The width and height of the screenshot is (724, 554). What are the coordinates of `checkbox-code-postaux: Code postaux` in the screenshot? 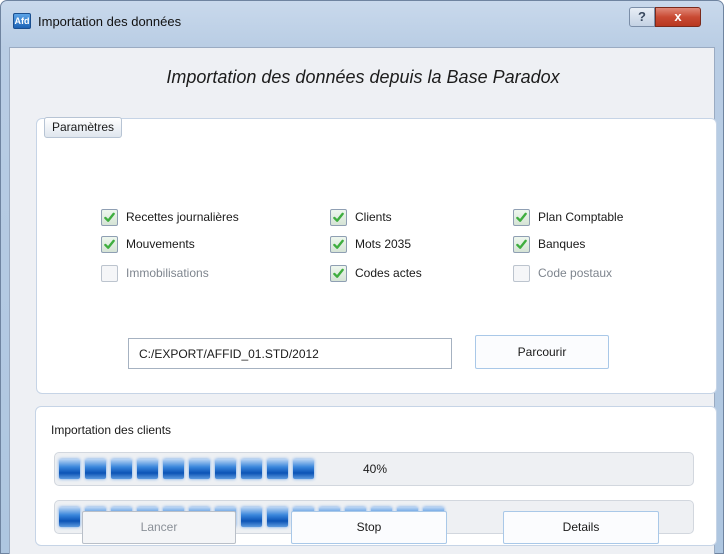 It's located at (562, 273).